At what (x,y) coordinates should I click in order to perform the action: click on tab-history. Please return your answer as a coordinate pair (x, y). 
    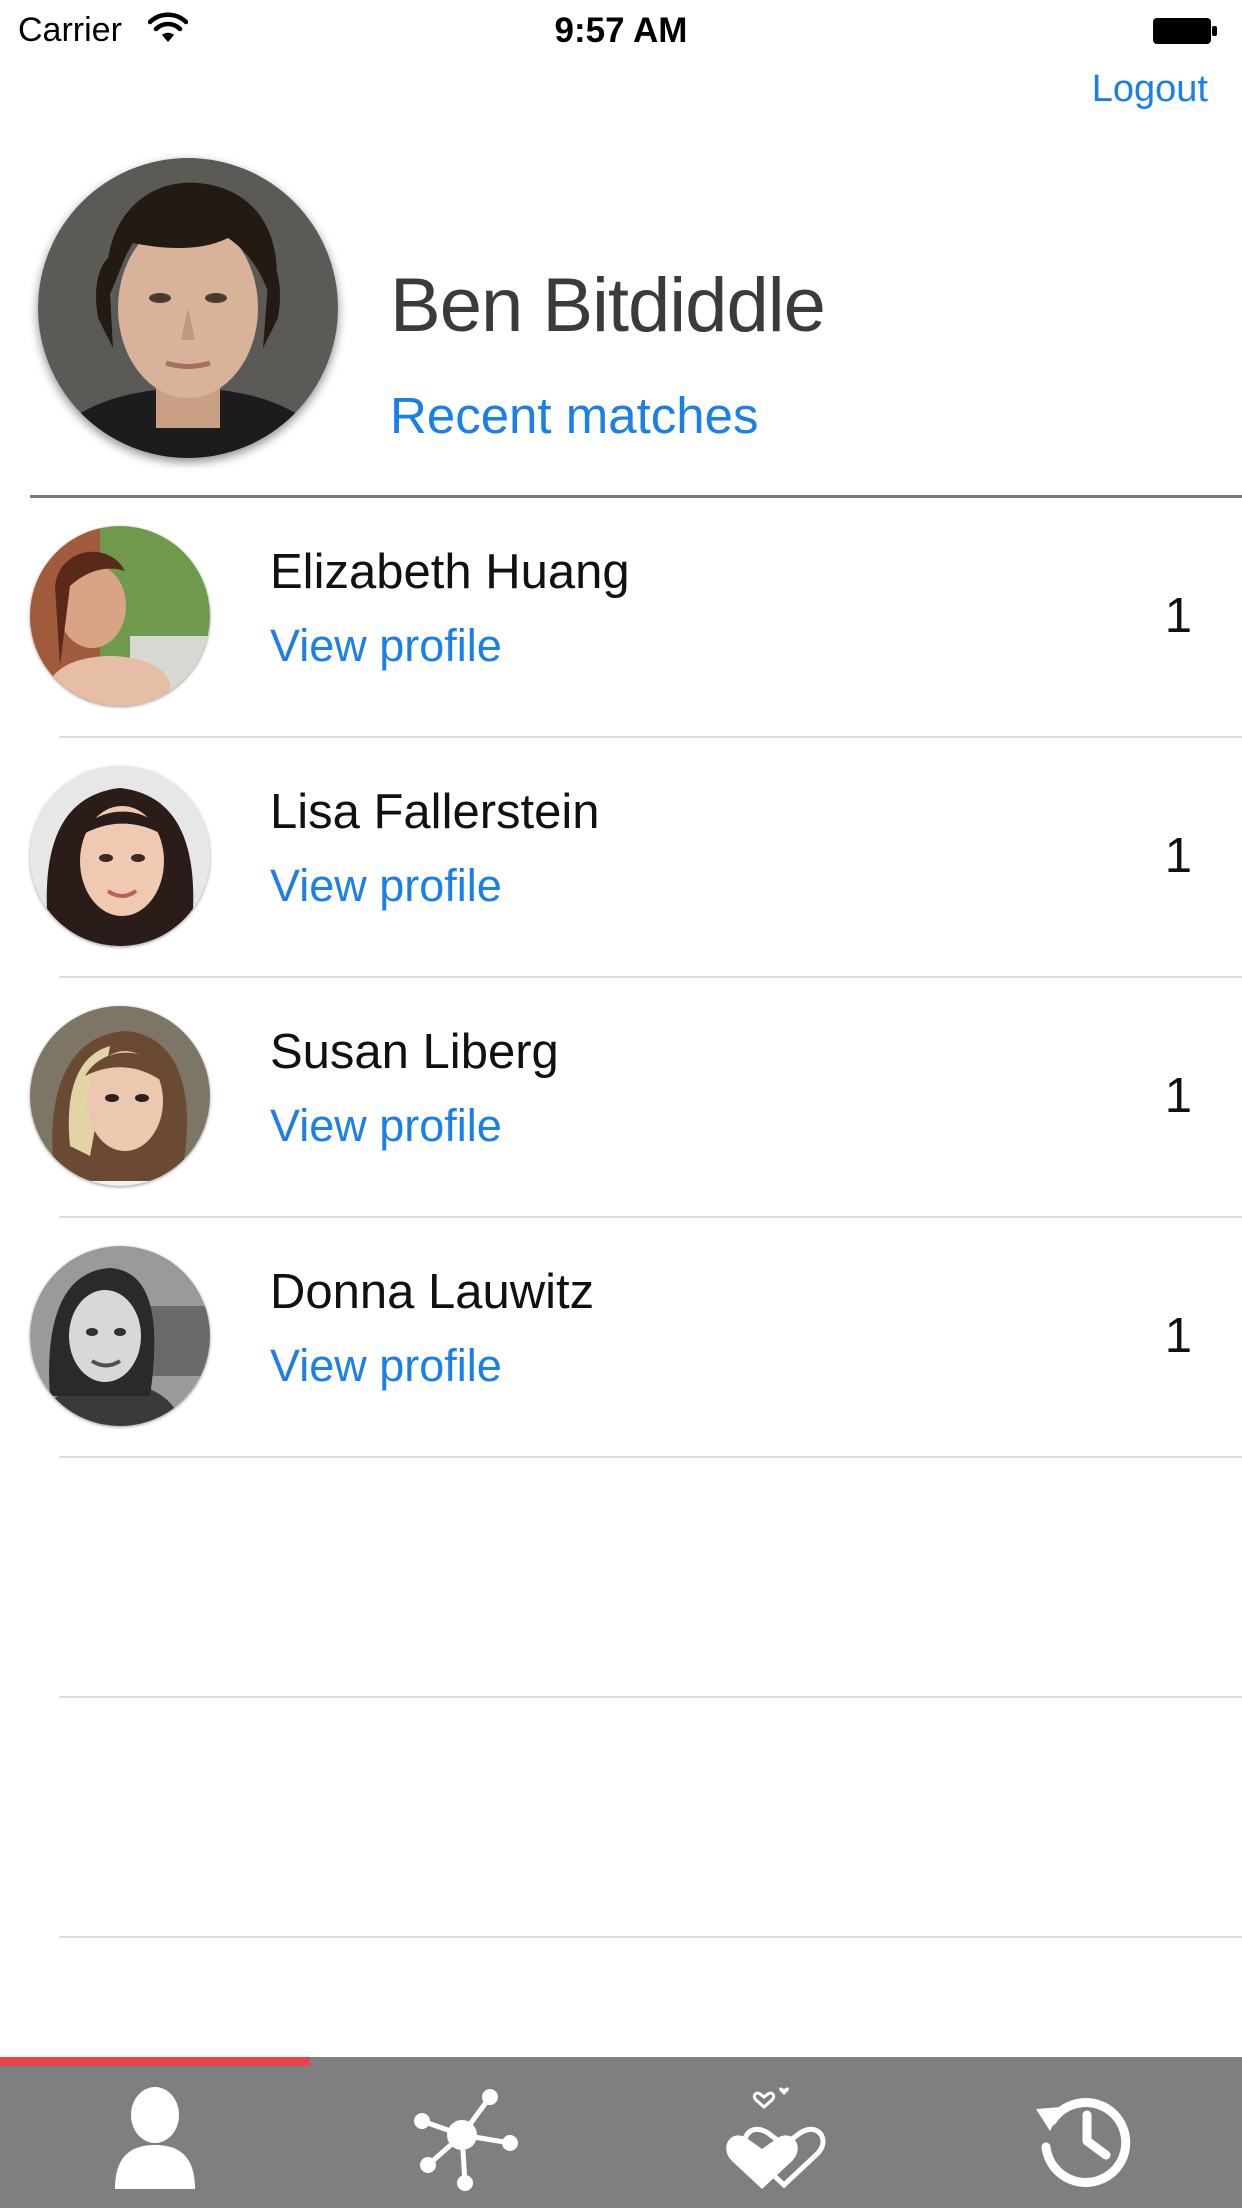
    Looking at the image, I should click on (1085, 2132).